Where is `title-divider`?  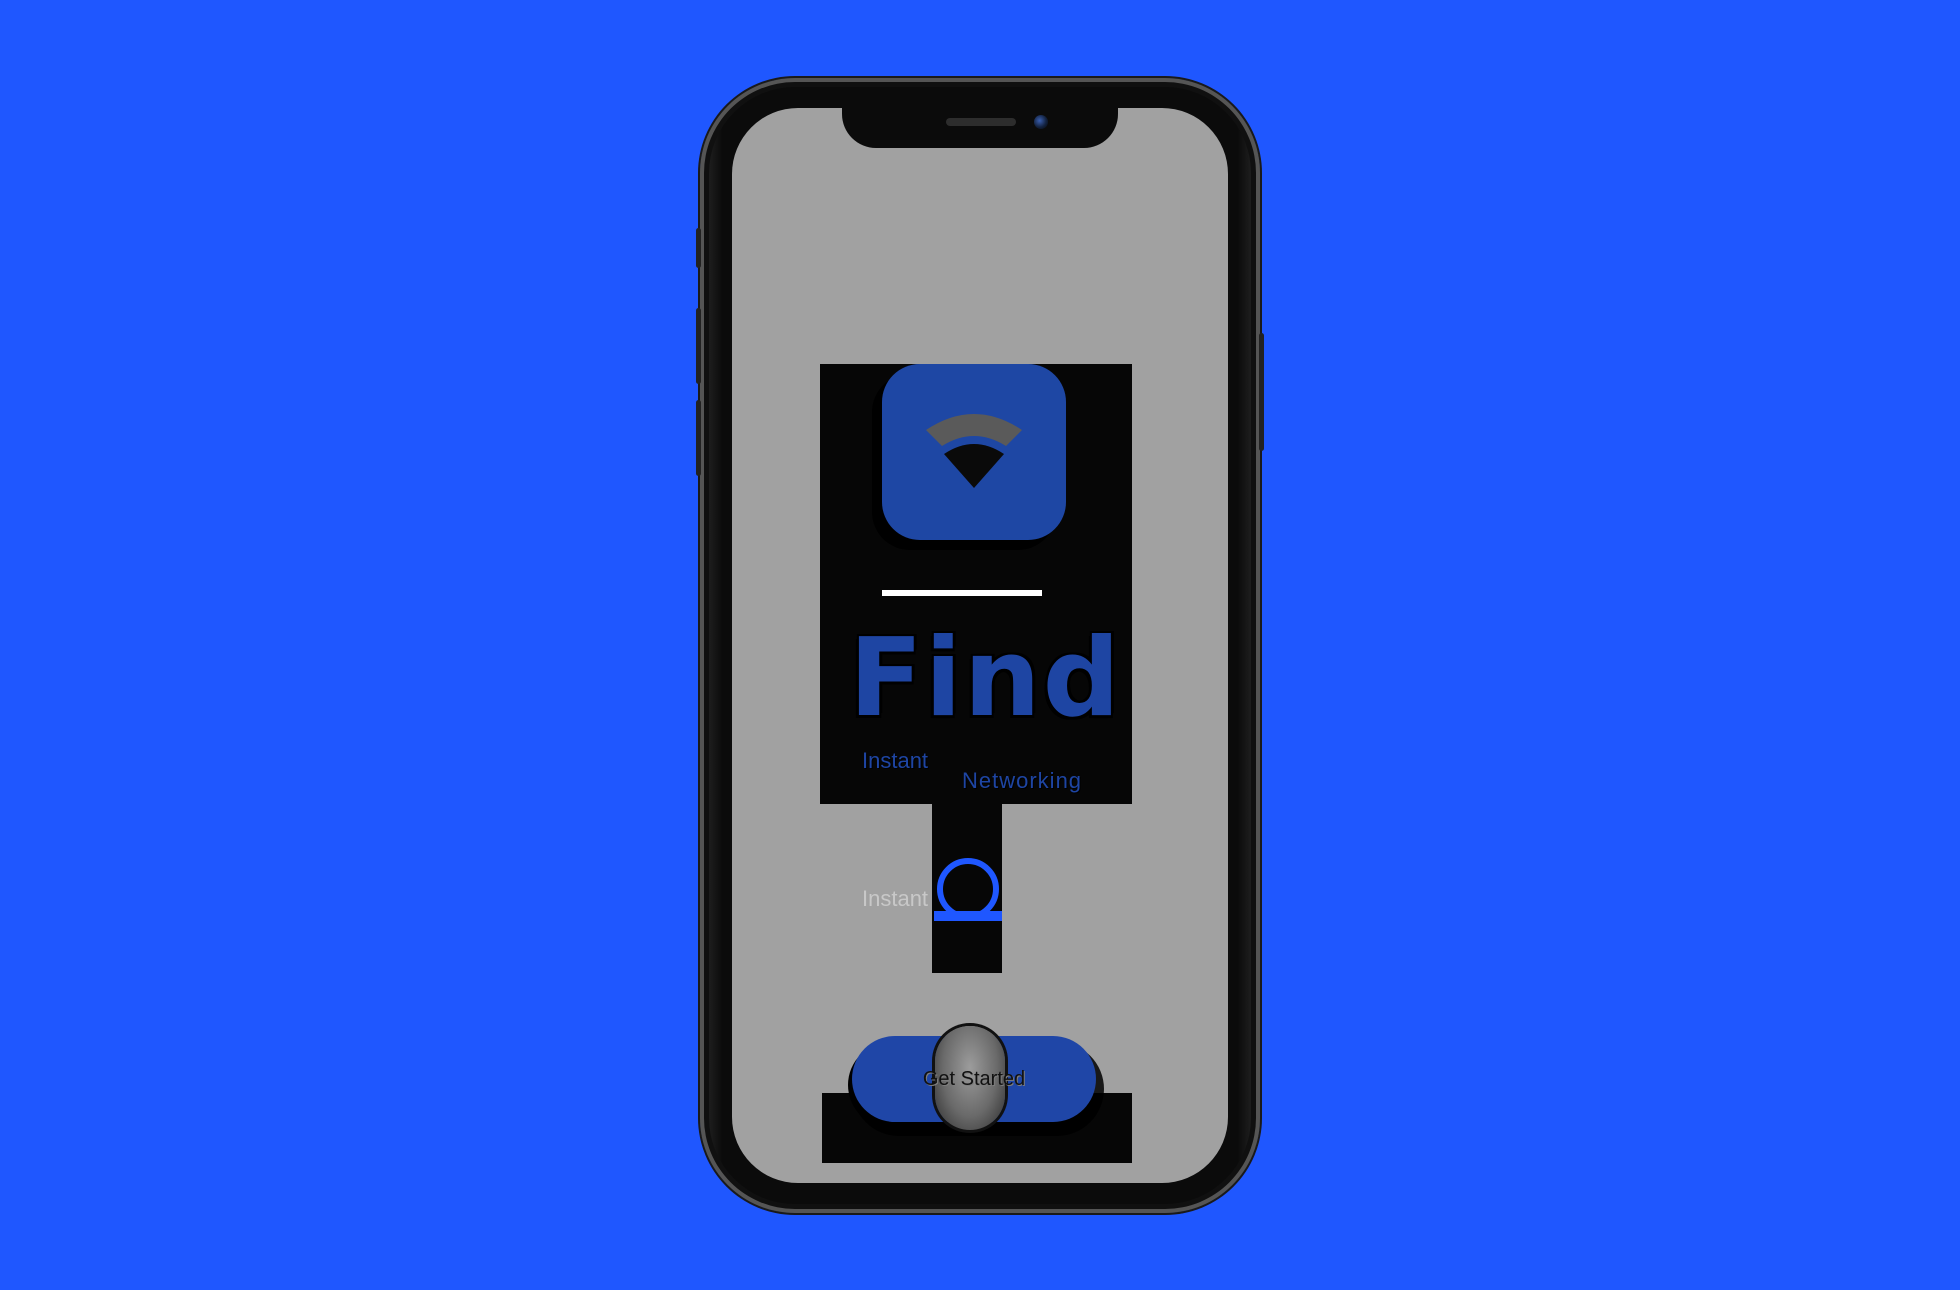
title-divider is located at coordinates (962, 593).